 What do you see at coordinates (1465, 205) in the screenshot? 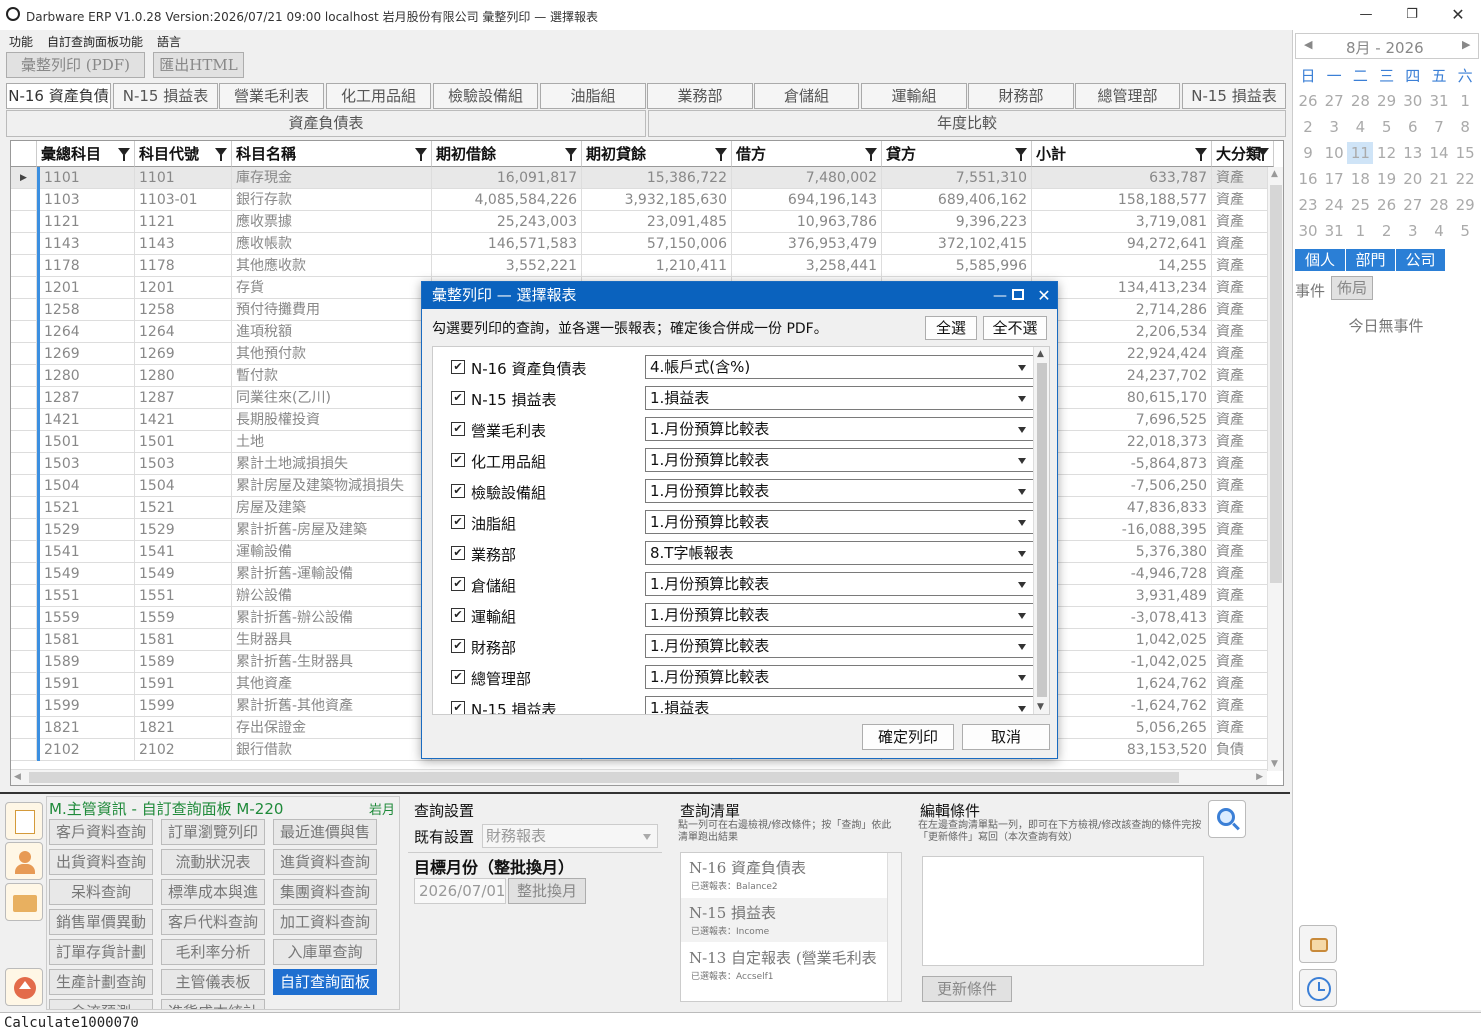
I see `calendar-day: 29` at bounding box center [1465, 205].